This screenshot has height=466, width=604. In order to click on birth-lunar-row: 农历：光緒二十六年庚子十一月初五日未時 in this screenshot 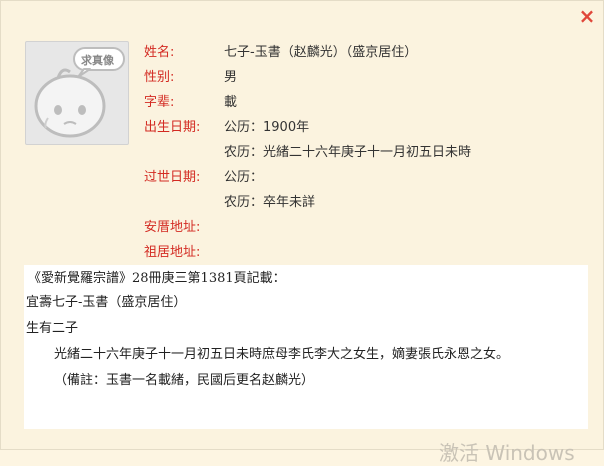, I will do `click(301, 153)`.